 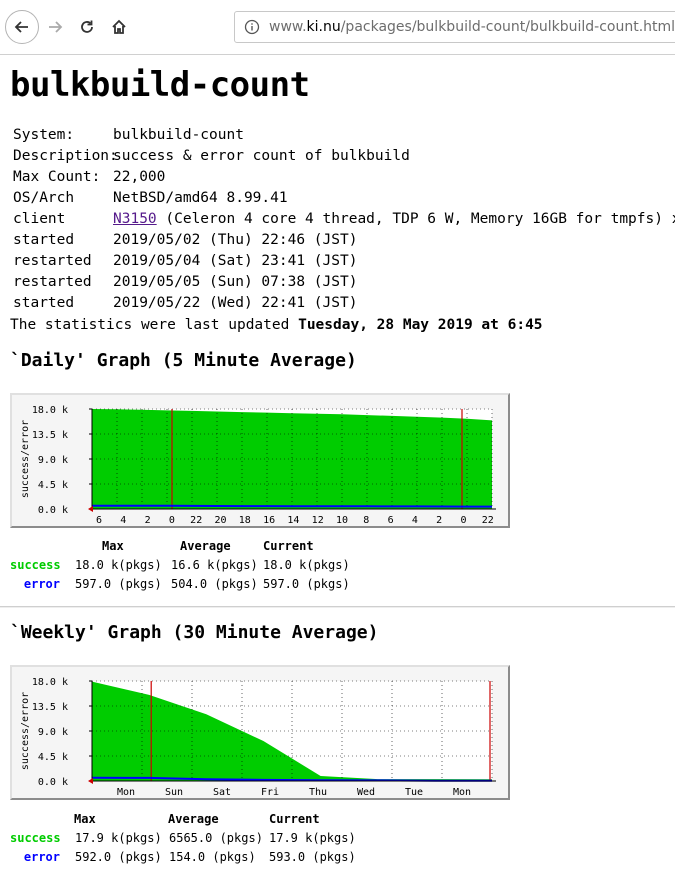 What do you see at coordinates (344, 135) in the screenshot?
I see `info-row: System: bulkbuild-count` at bounding box center [344, 135].